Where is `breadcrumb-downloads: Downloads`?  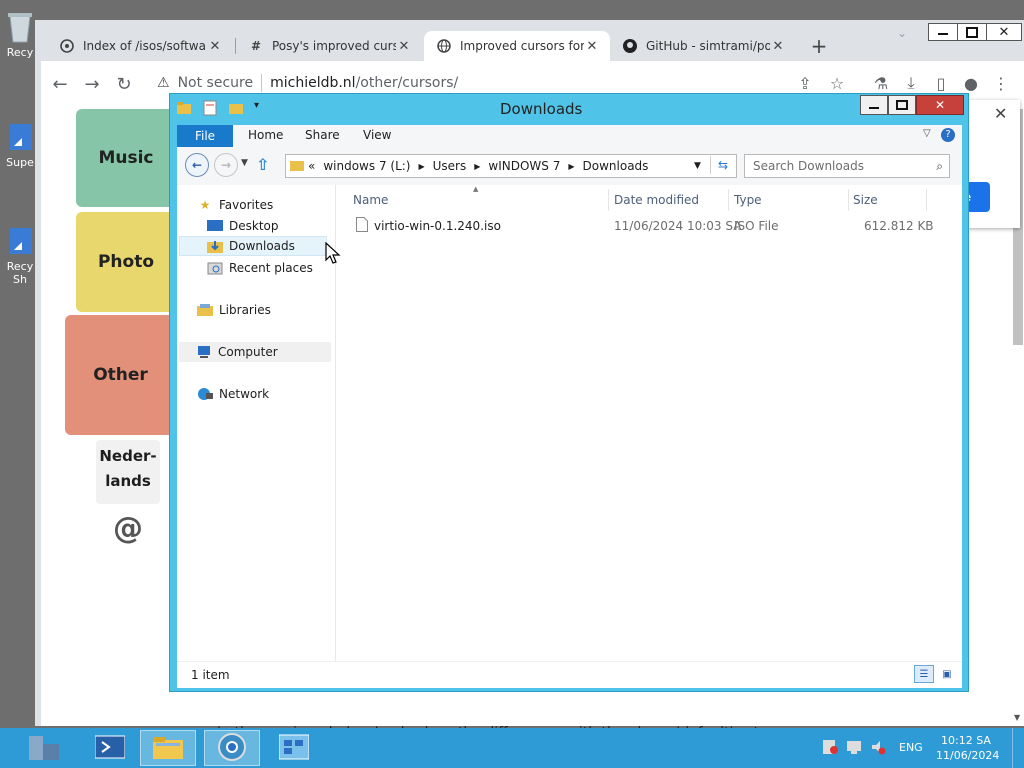
breadcrumb-downloads: Downloads is located at coordinates (616, 166).